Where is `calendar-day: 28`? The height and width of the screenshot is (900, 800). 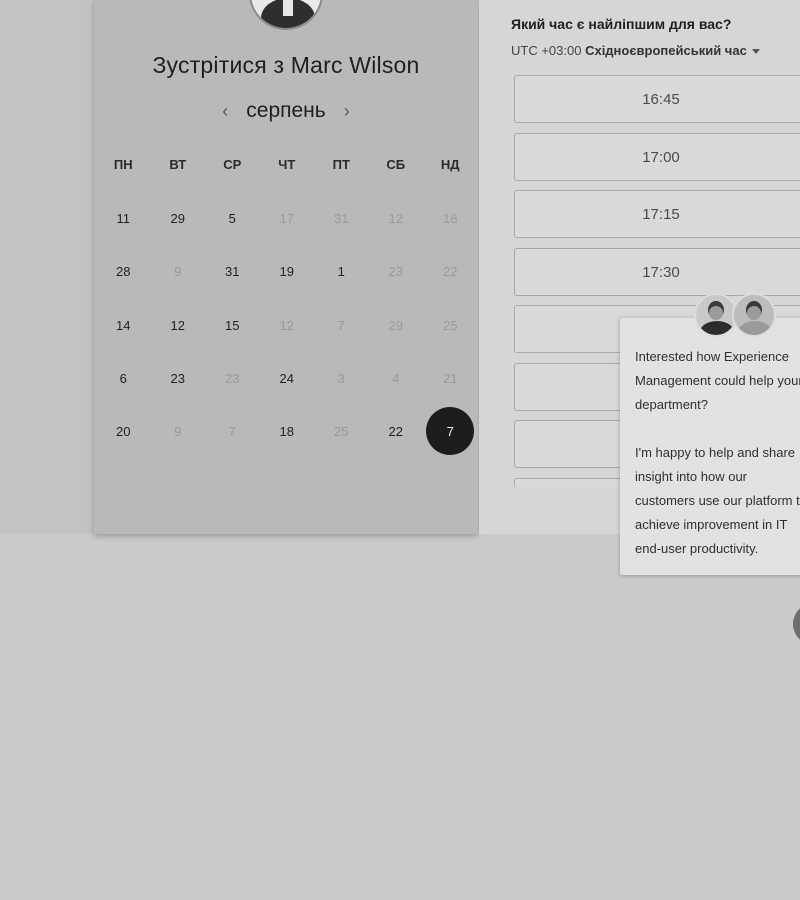
calendar-day: 28 is located at coordinates (123, 271).